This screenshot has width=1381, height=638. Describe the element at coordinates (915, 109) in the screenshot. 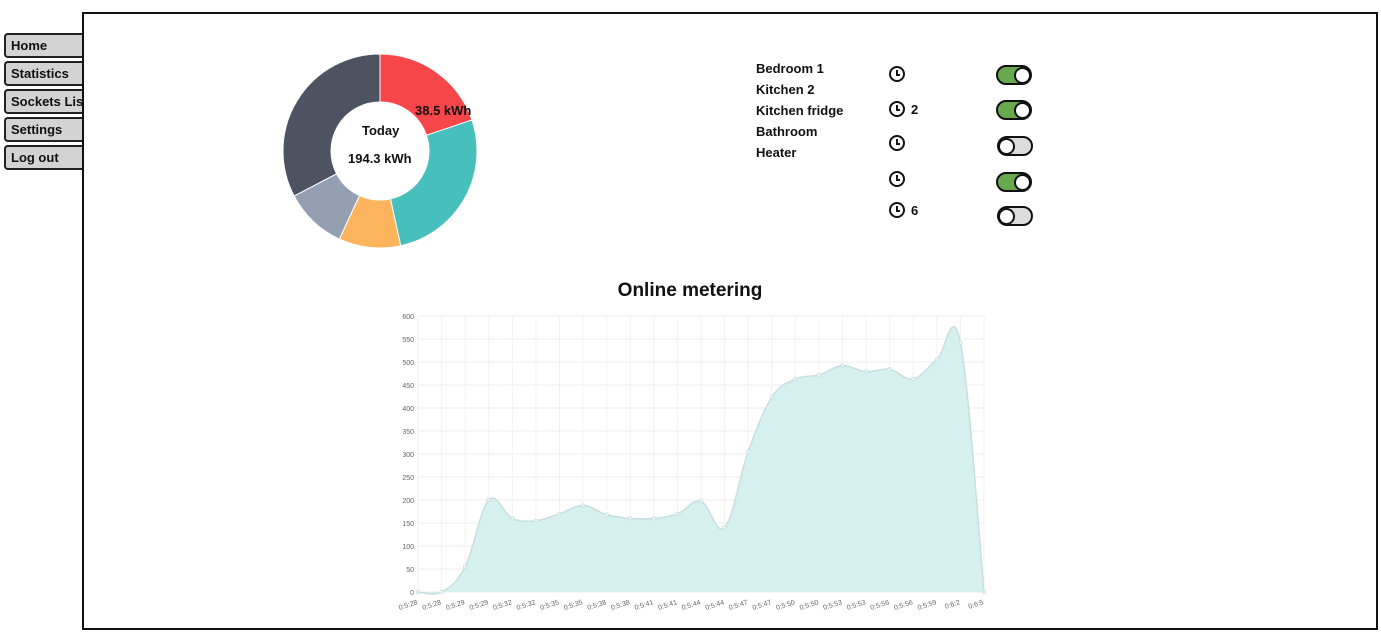

I see `timer-text: 2` at that location.